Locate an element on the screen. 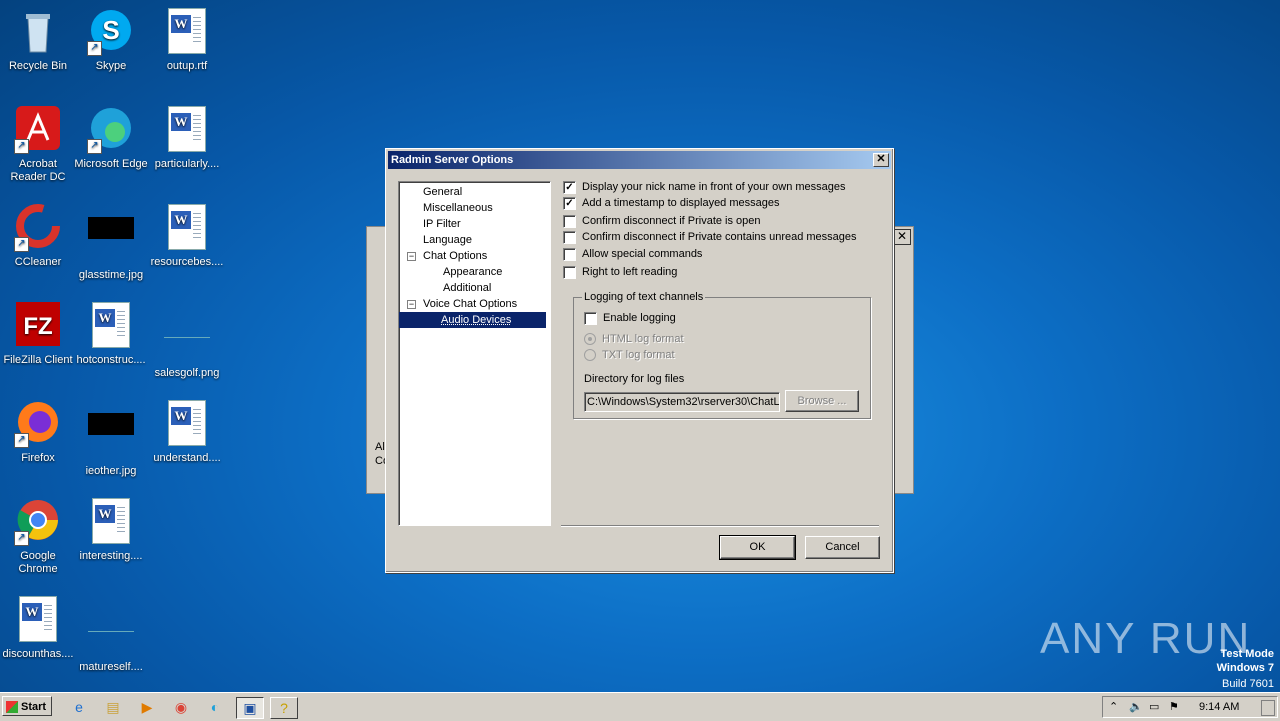  desktop-icon-ccleaner: ↗ CCleaner is located at coordinates (38, 236).